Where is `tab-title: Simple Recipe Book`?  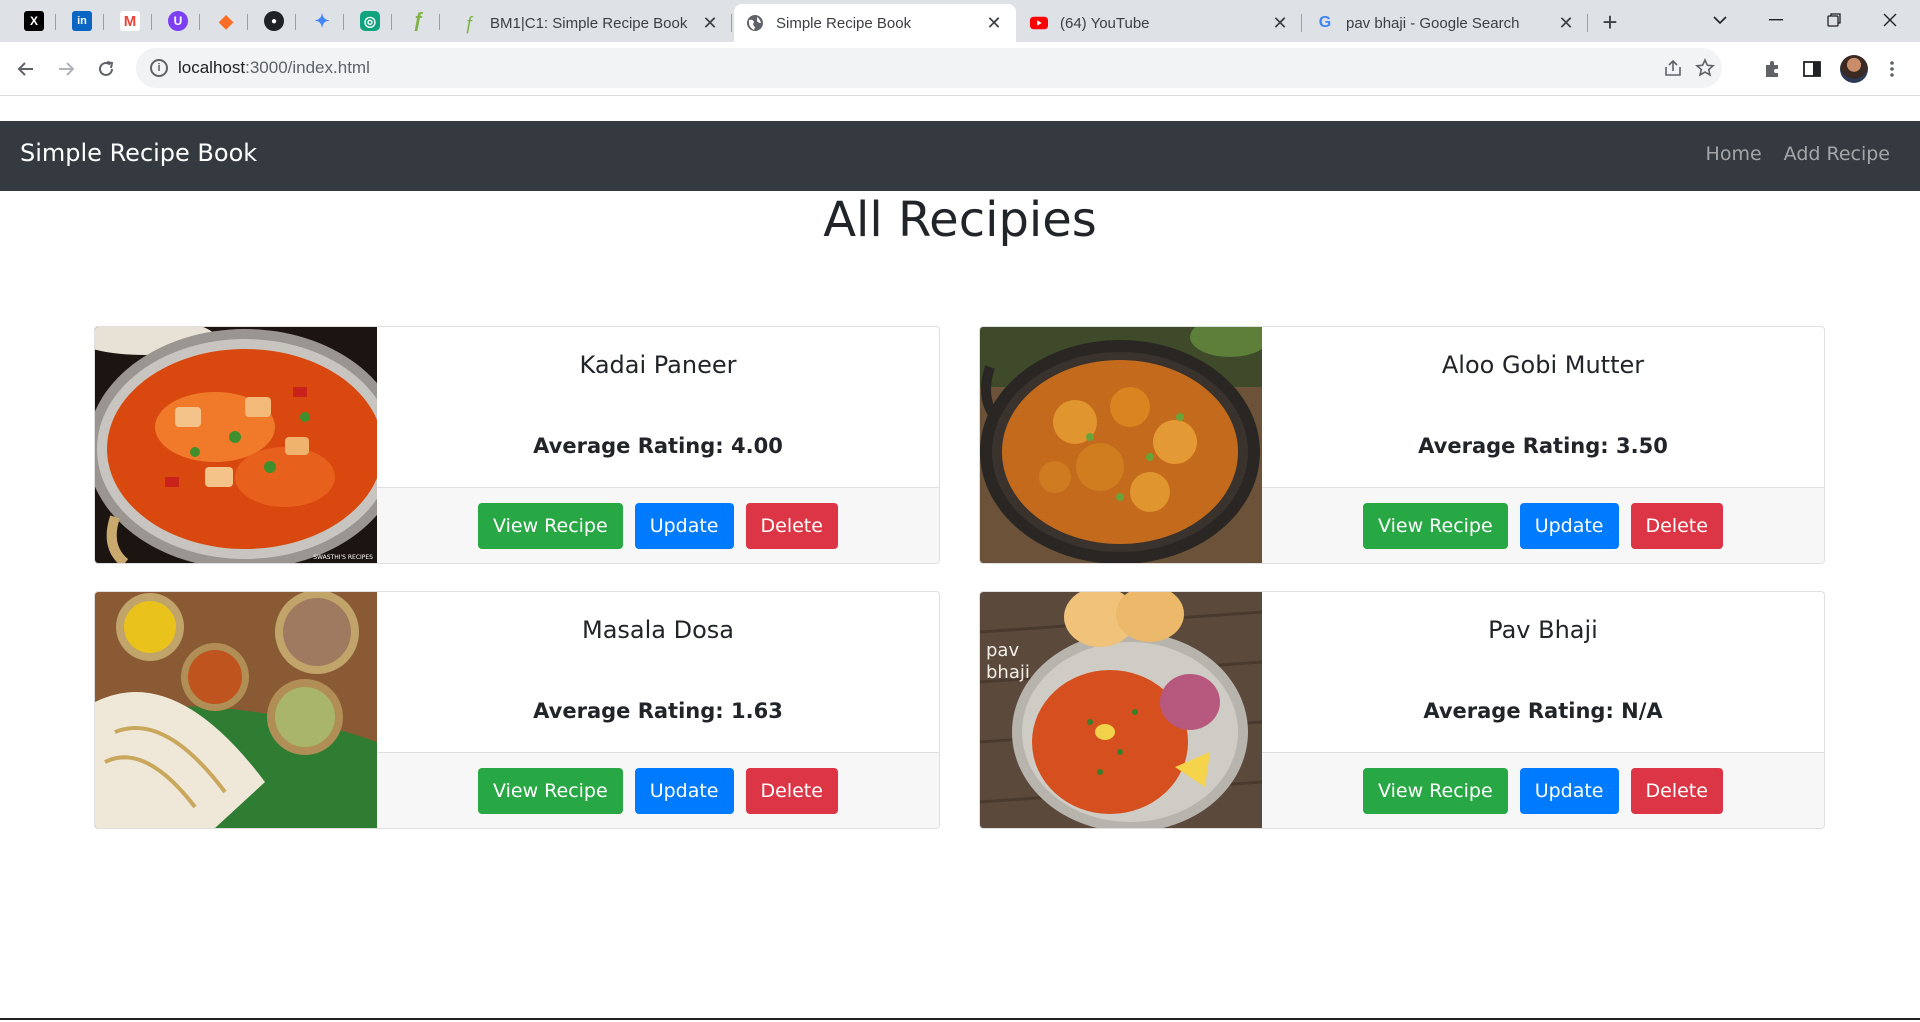 tab-title: Simple Recipe Book is located at coordinates (844, 23).